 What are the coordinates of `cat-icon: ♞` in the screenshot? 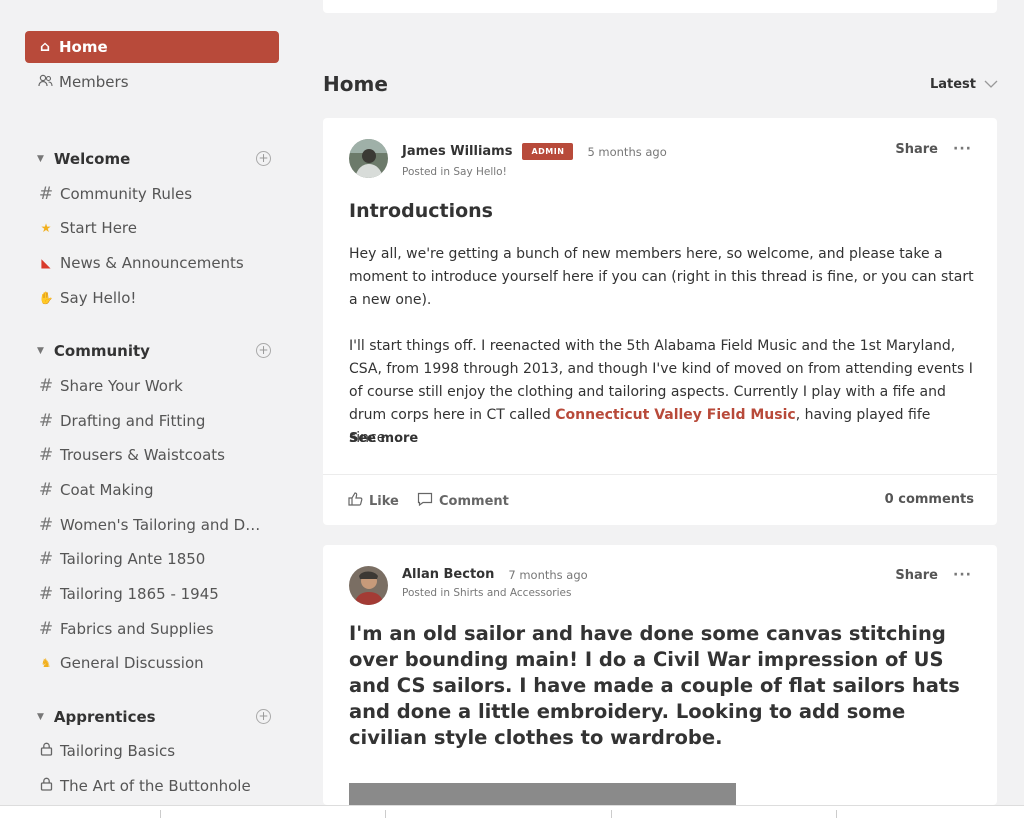 It's located at (46, 663).